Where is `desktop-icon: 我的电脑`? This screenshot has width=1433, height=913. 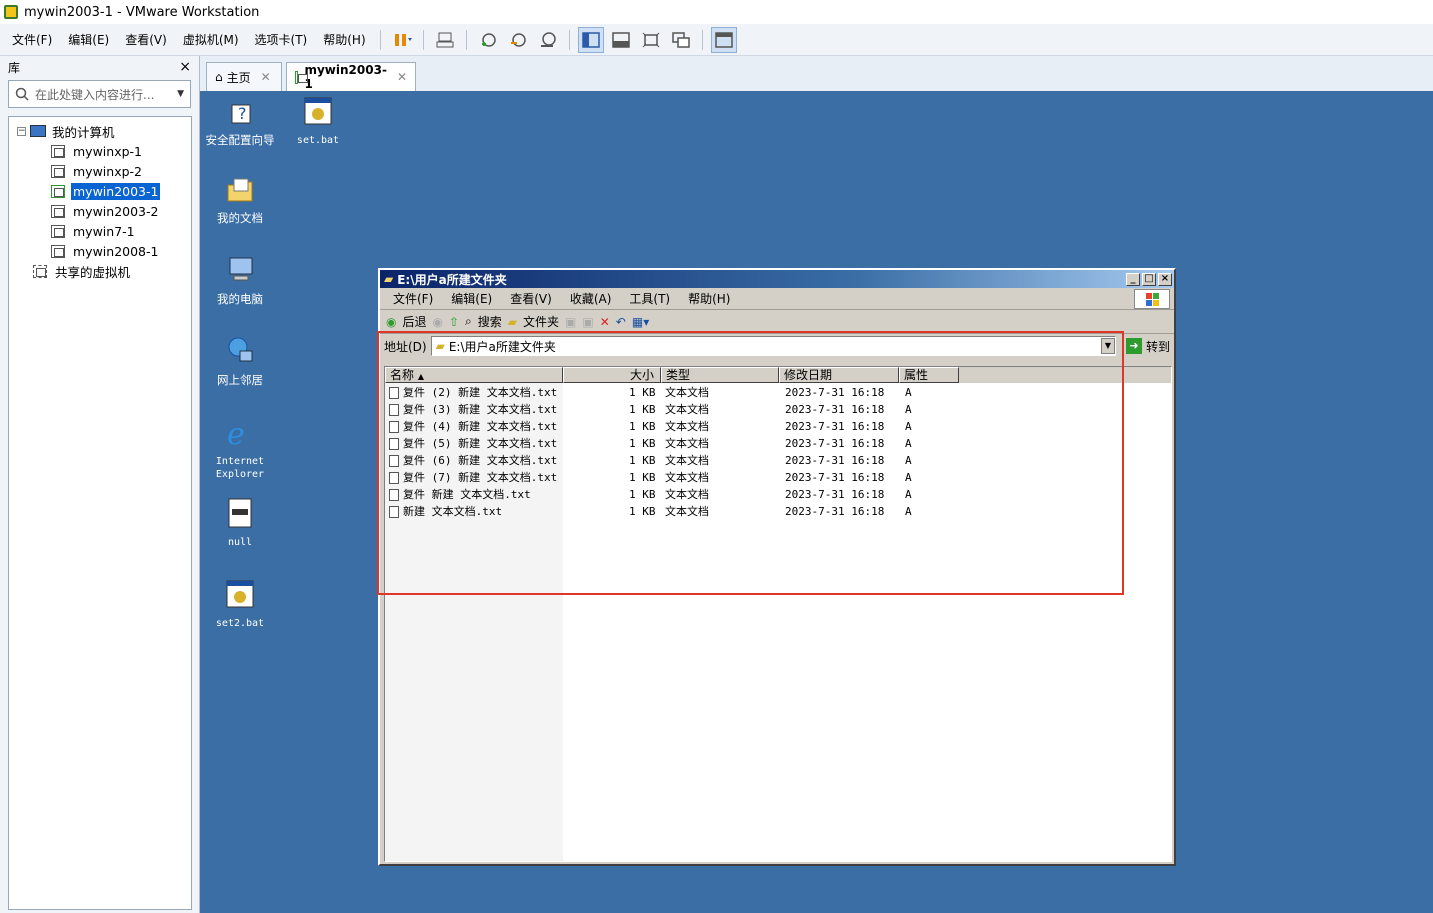
desktop-icon: 我的电脑 is located at coordinates (240, 280).